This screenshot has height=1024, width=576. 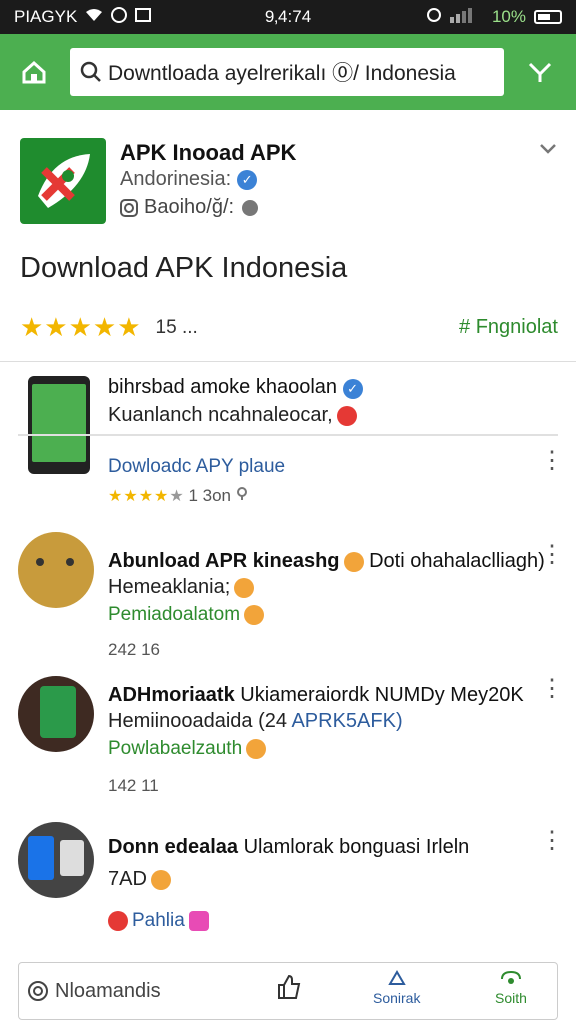 I want to click on rating-action-link: # Fngniolat, so click(x=508, y=327).